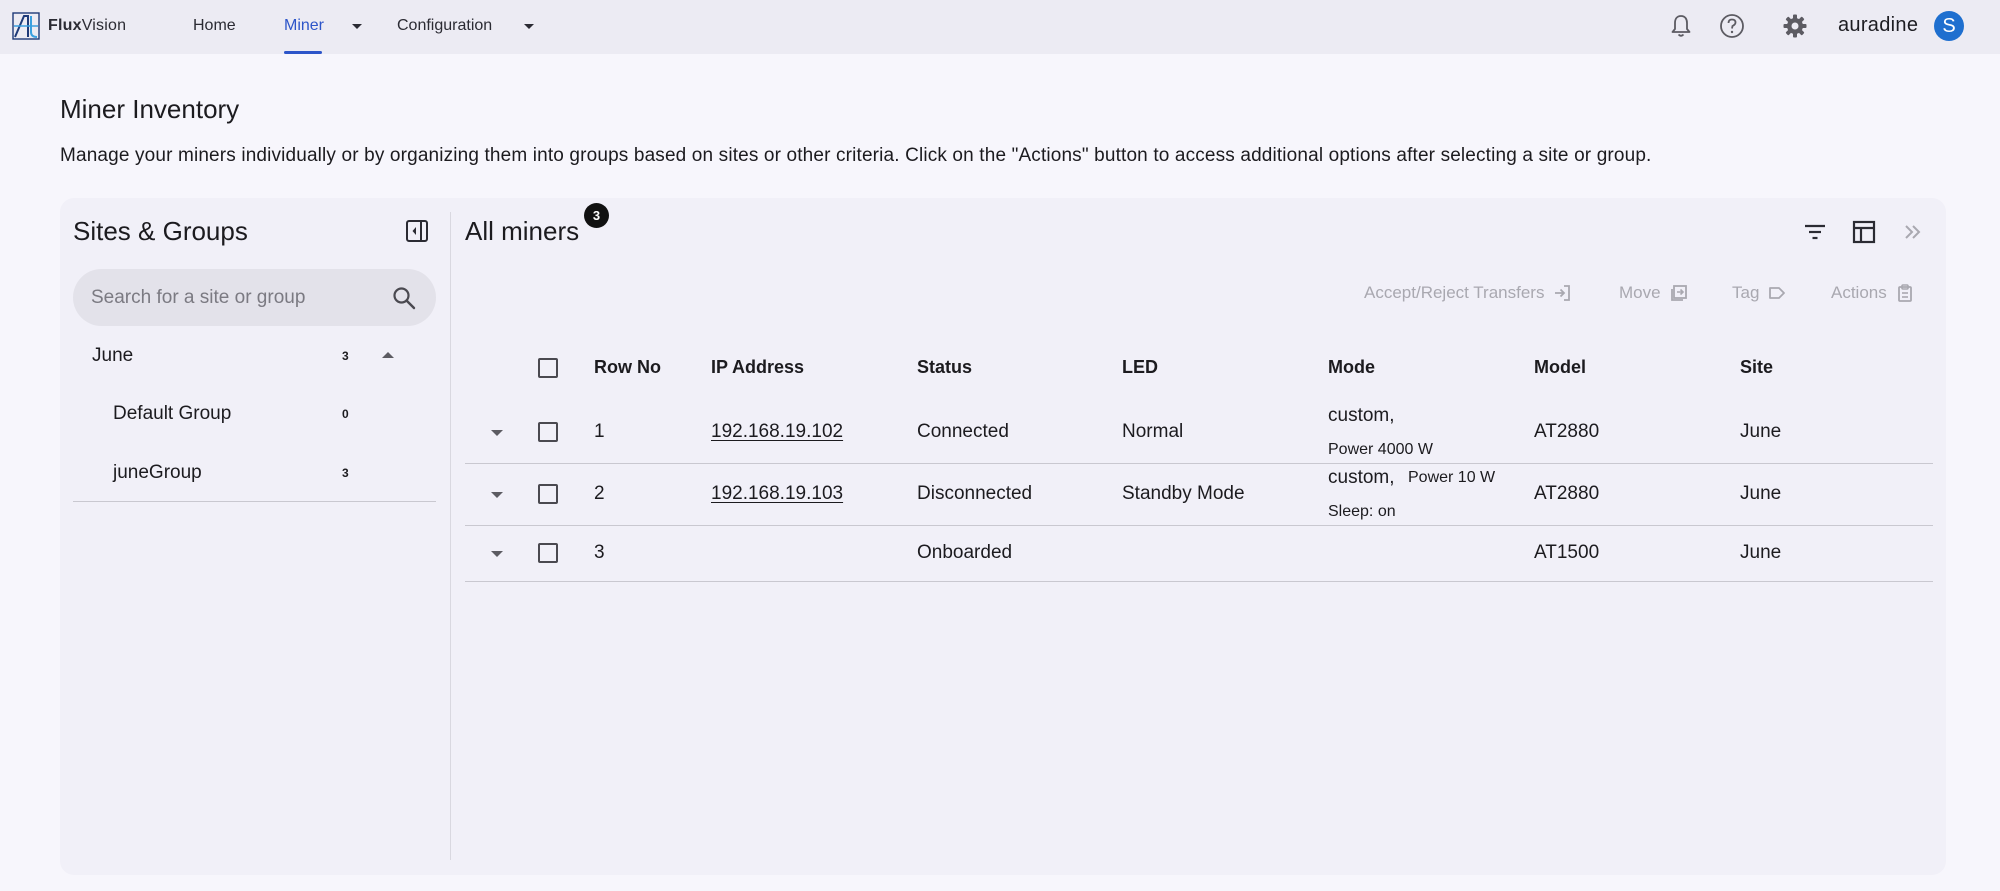  Describe the element at coordinates (757, 367) in the screenshot. I see `column-header-ip-address: IP Address` at that location.